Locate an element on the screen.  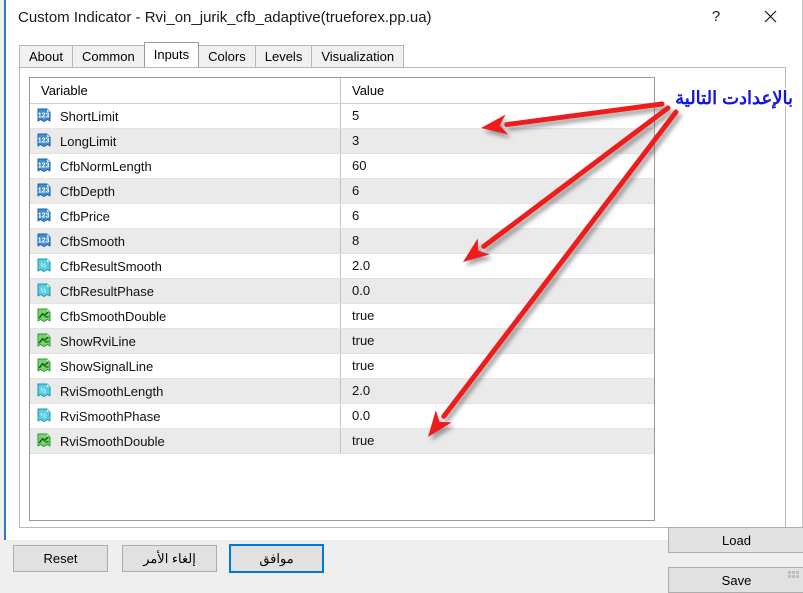
variable-cell: ½ CfbResultPhase is located at coordinates (185, 291).